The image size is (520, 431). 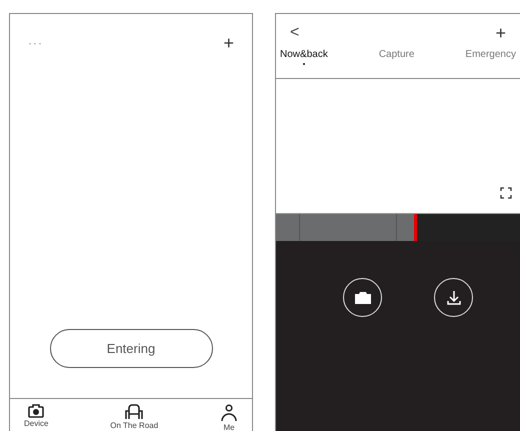 What do you see at coordinates (134, 412) in the screenshot?
I see `seat-icon` at bounding box center [134, 412].